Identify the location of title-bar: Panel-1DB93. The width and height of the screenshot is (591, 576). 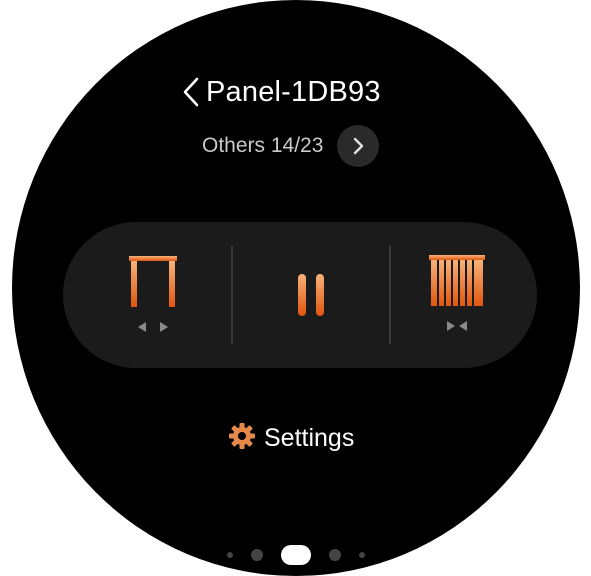
(297, 92).